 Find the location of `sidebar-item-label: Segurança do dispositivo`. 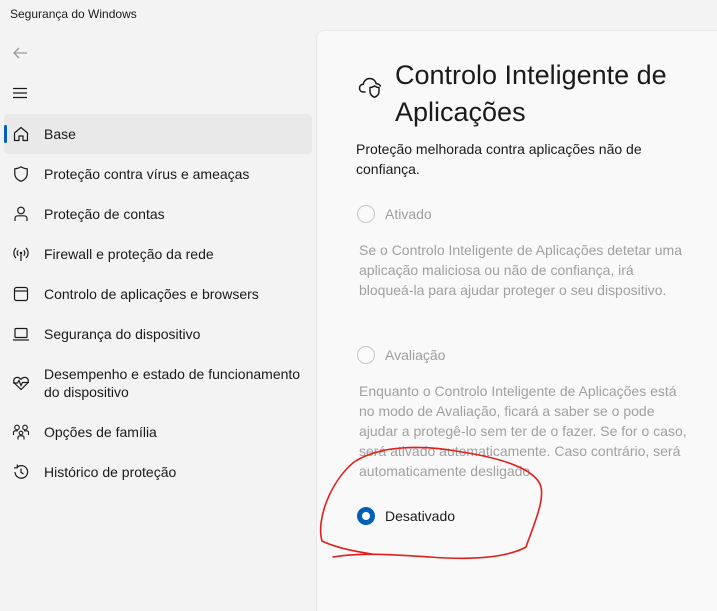

sidebar-item-label: Segurança do dispositivo is located at coordinates (122, 334).